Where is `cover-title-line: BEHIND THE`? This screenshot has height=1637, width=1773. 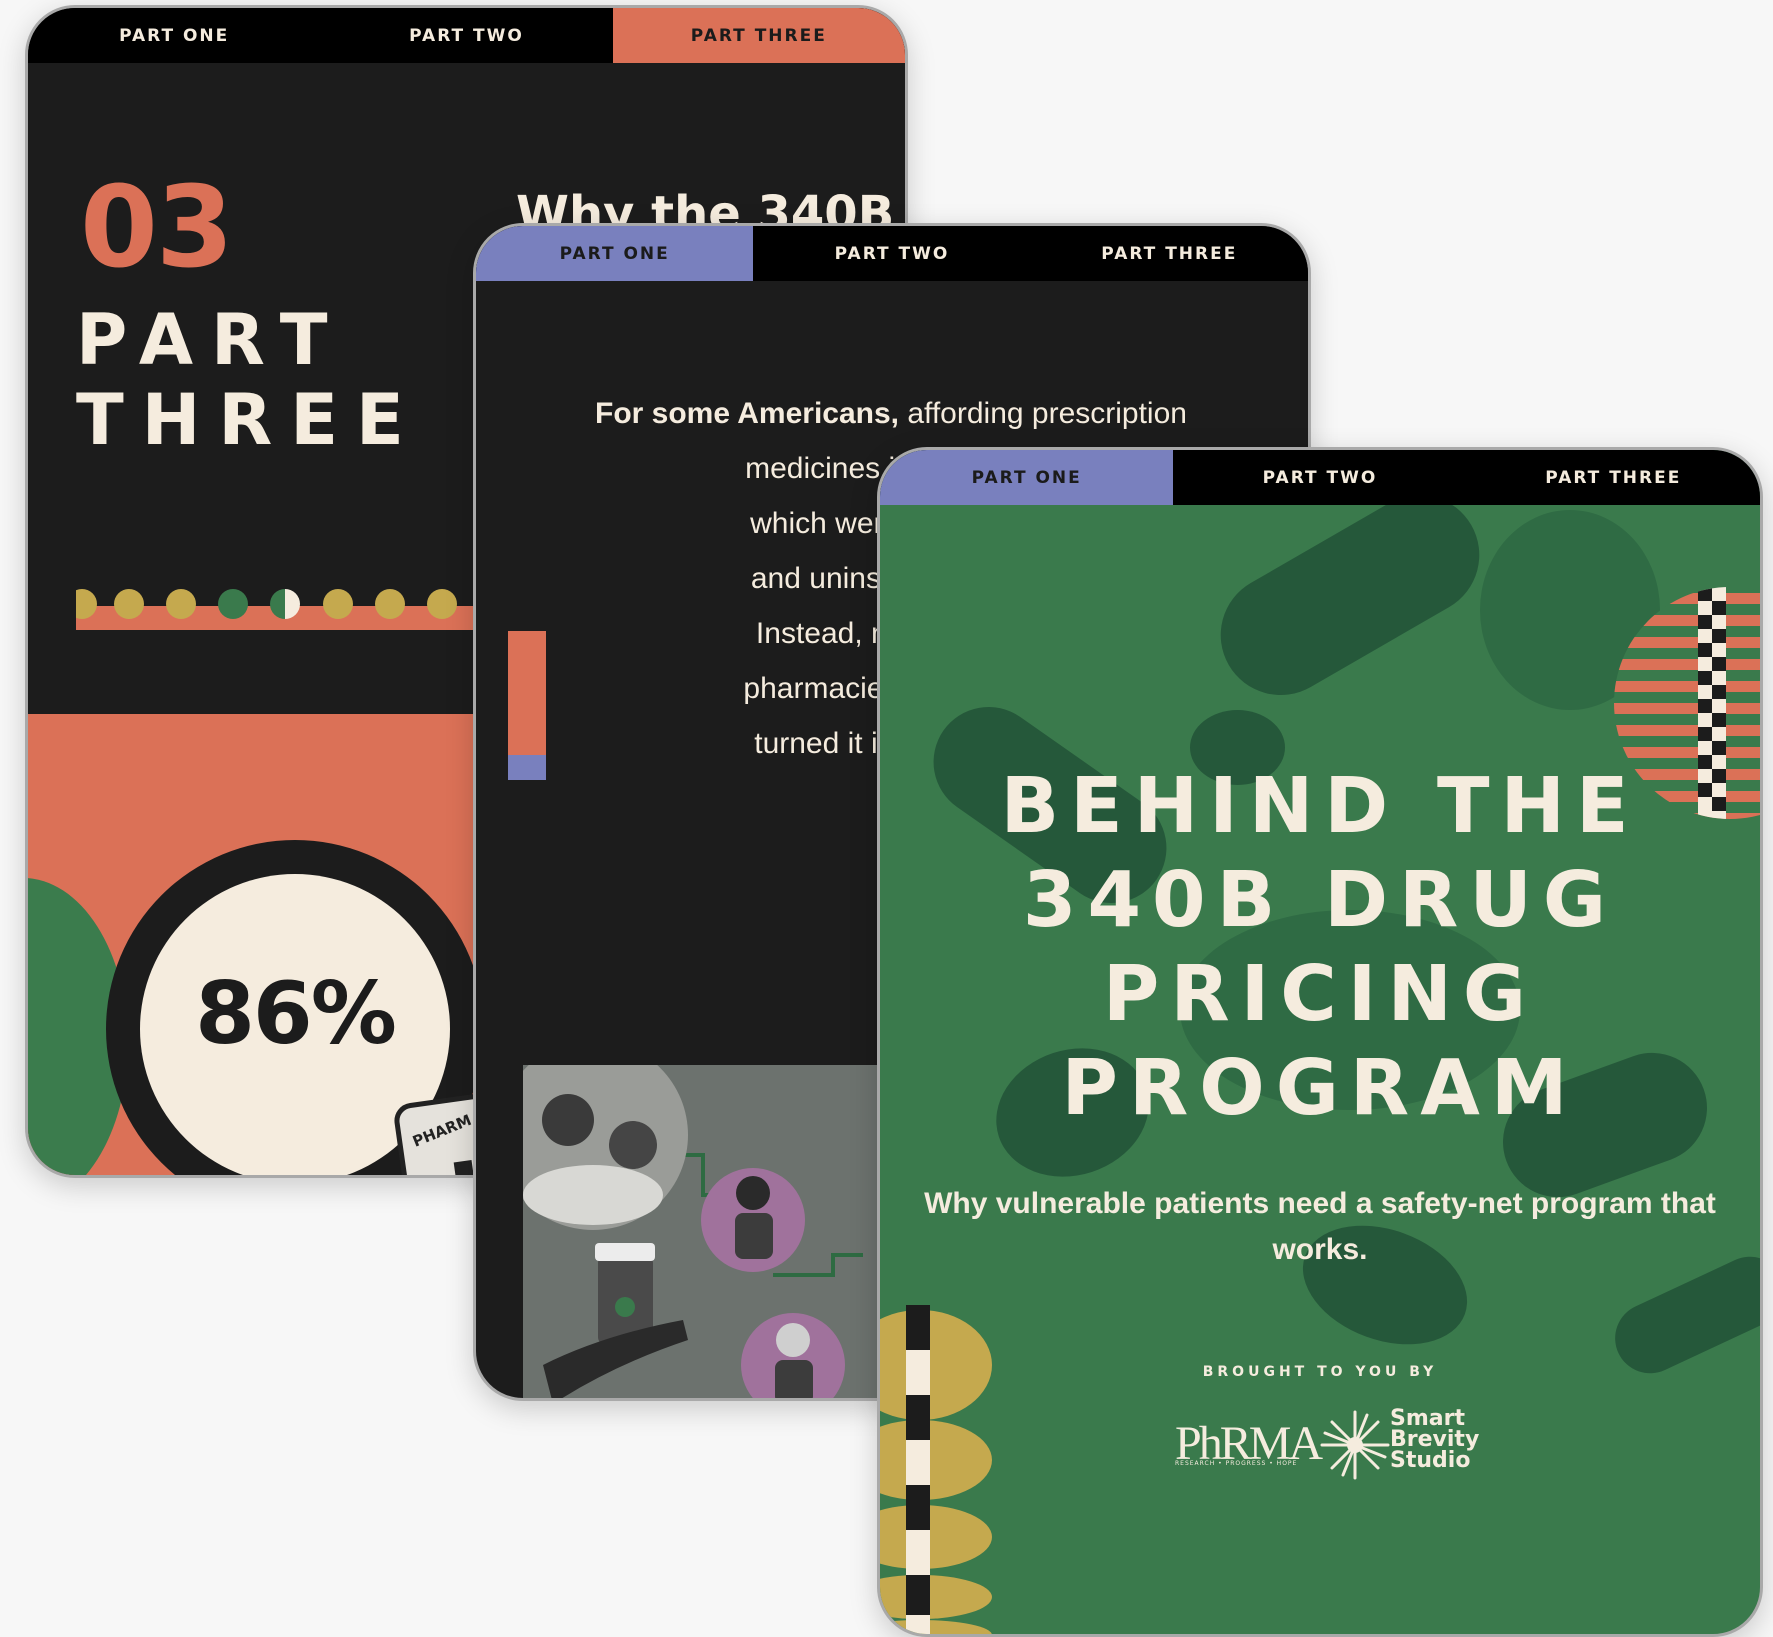
cover-title-line: BEHIND THE is located at coordinates (1320, 806).